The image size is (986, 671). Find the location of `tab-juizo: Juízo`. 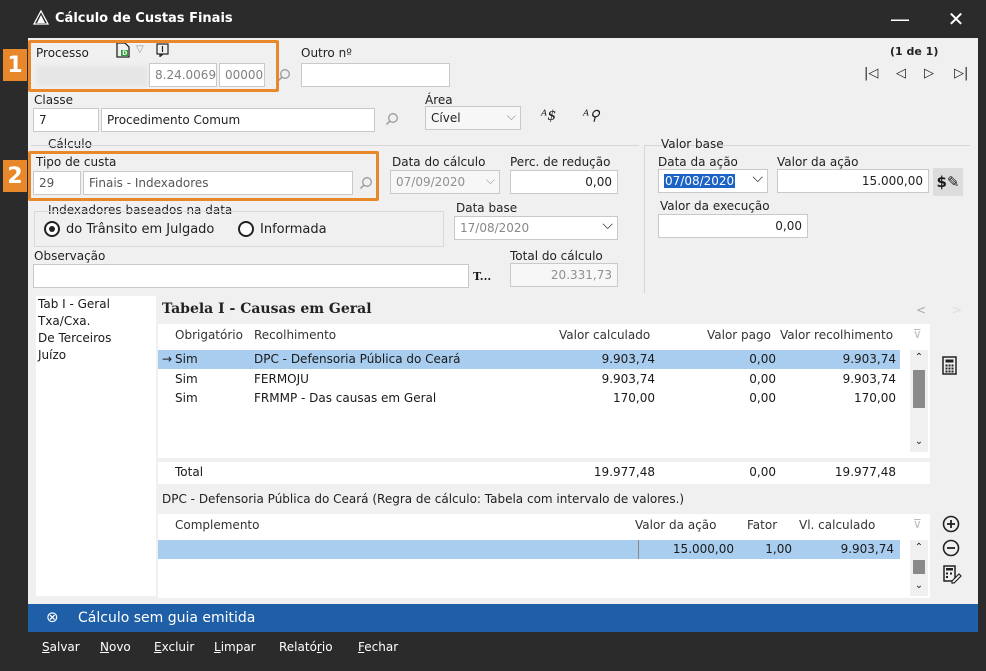

tab-juizo: Juízo is located at coordinates (96, 355).